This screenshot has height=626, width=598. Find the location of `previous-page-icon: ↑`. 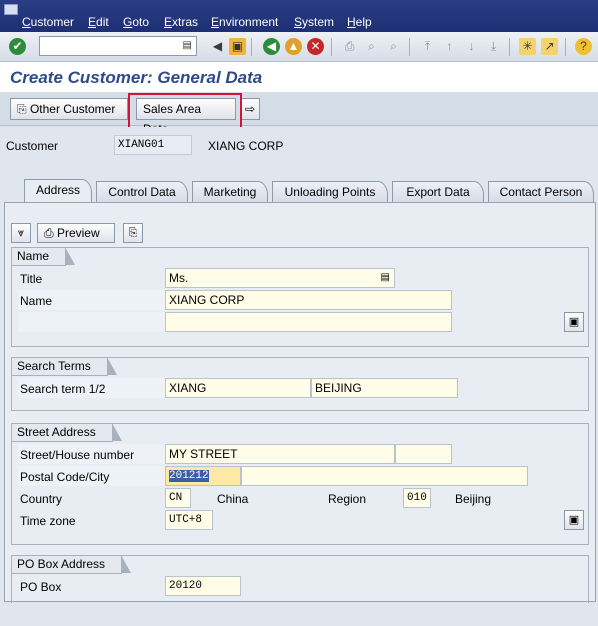

previous-page-icon: ↑ is located at coordinates (449, 46).